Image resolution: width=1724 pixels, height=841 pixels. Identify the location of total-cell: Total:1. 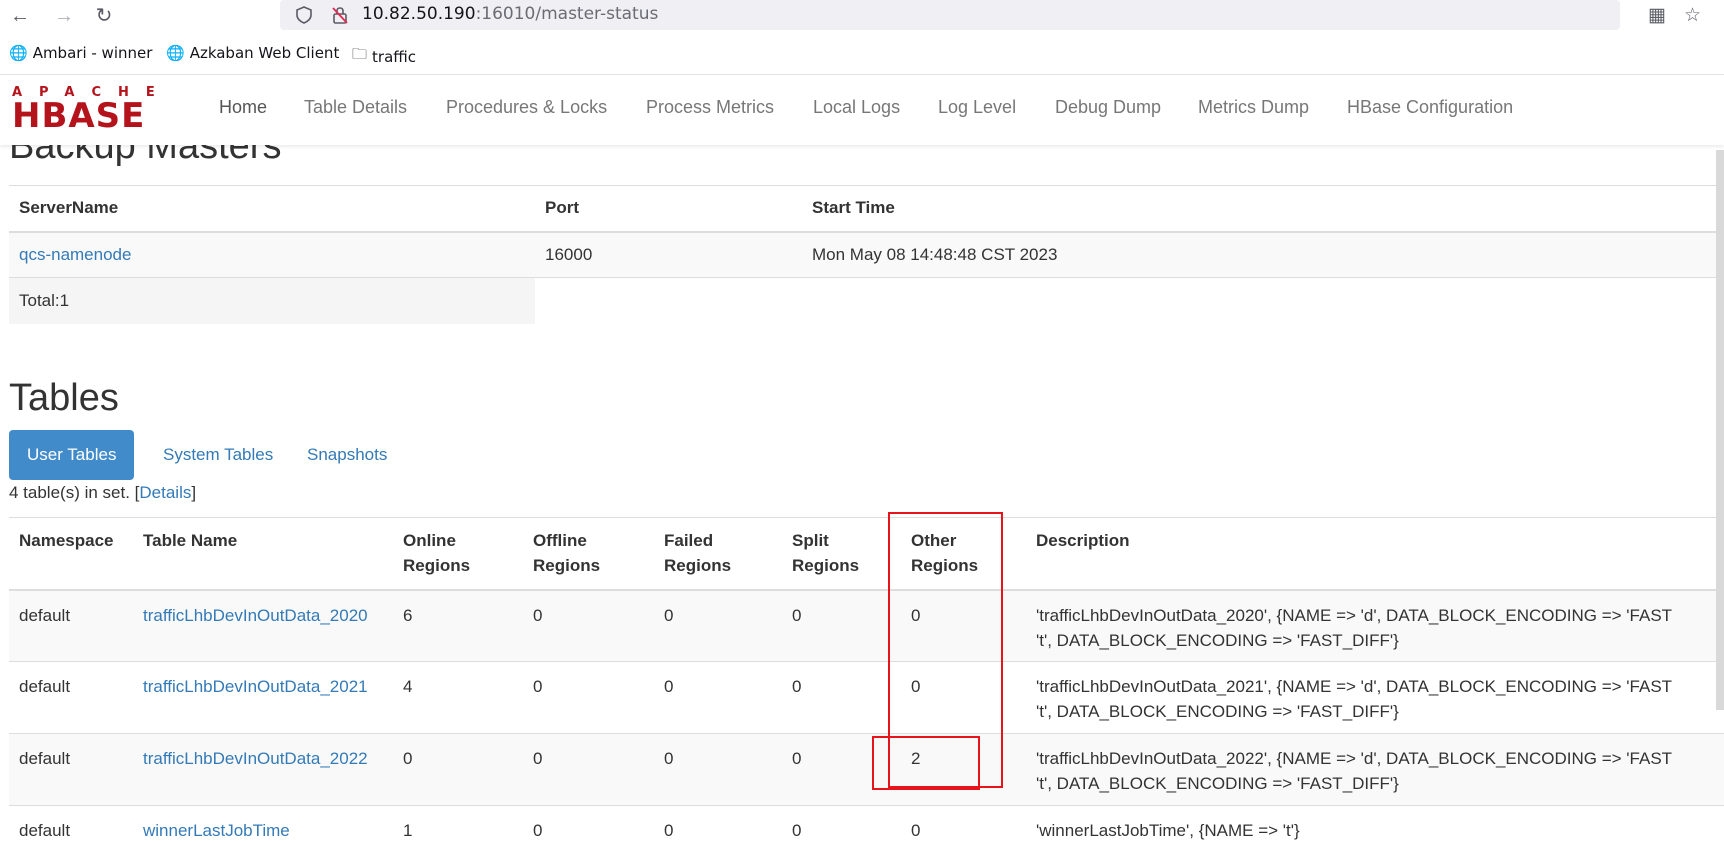
(272, 300).